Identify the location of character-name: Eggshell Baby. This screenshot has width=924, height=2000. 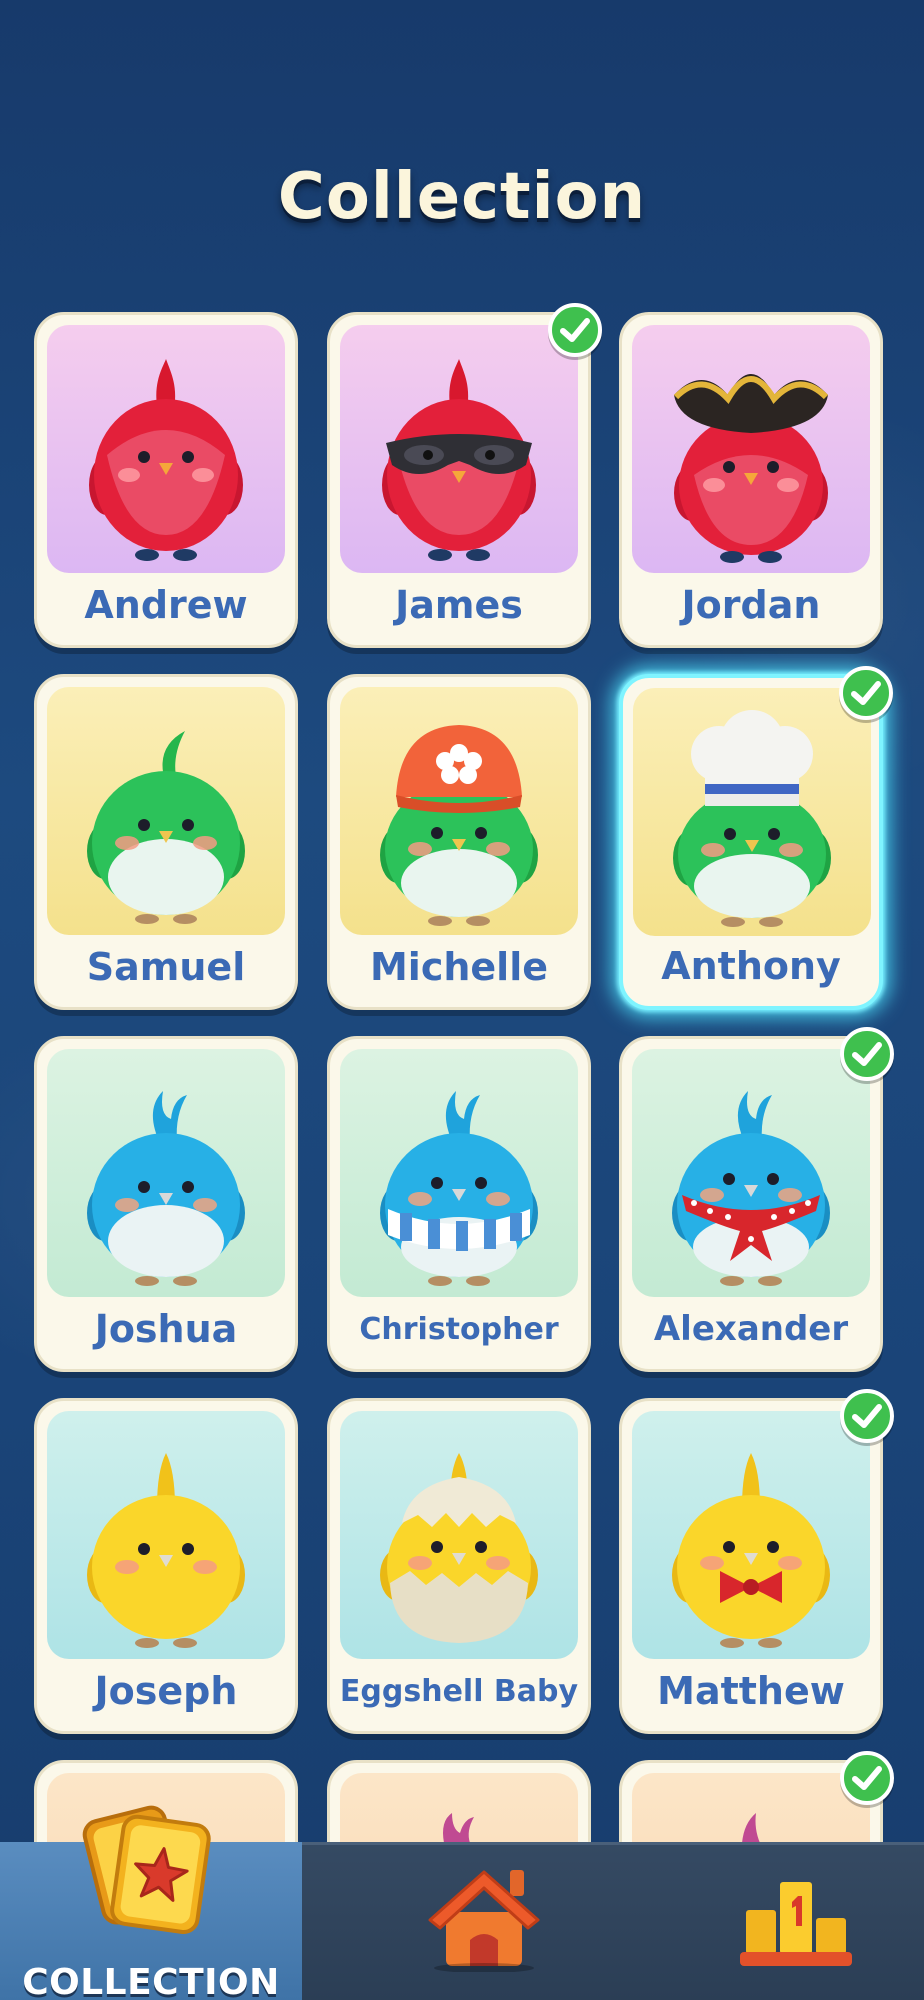
(459, 1691).